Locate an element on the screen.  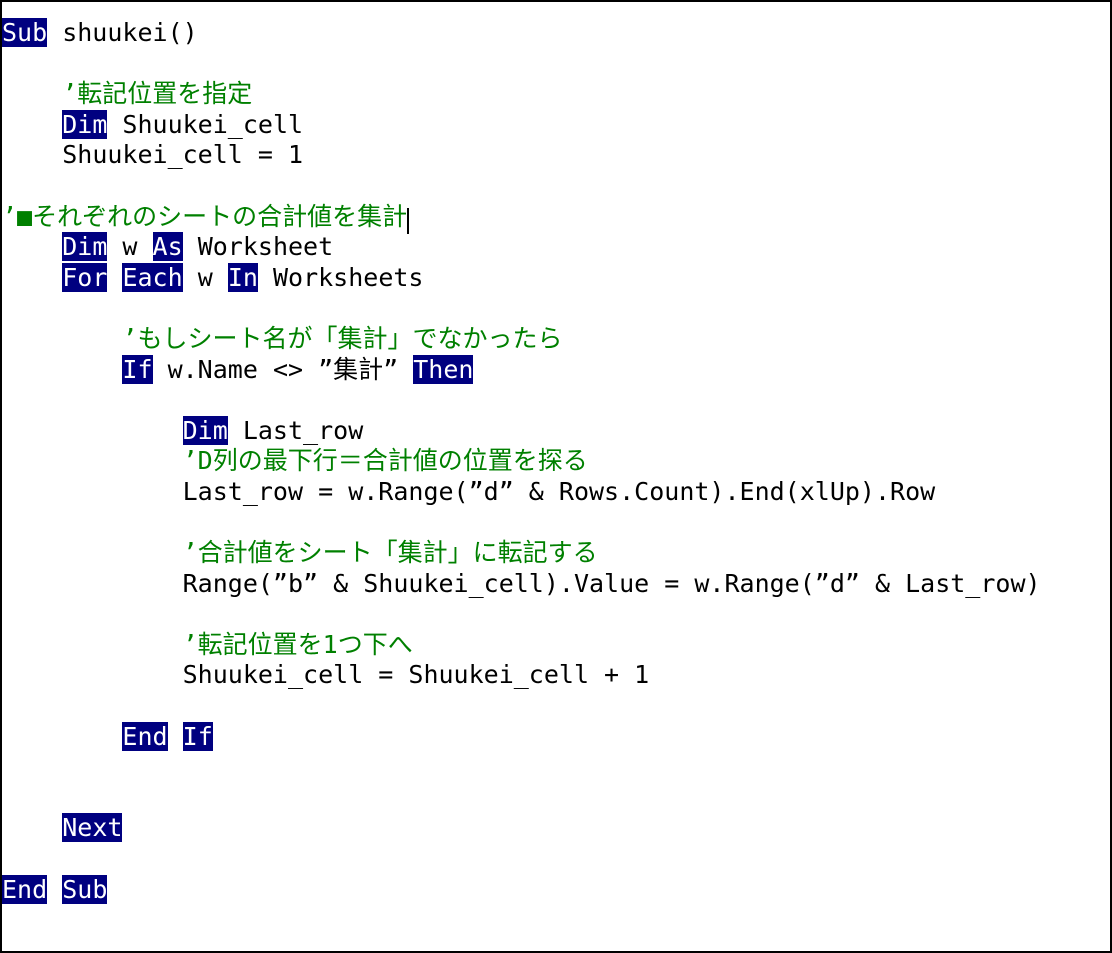
code-token: Last_row is located at coordinates (295, 430).